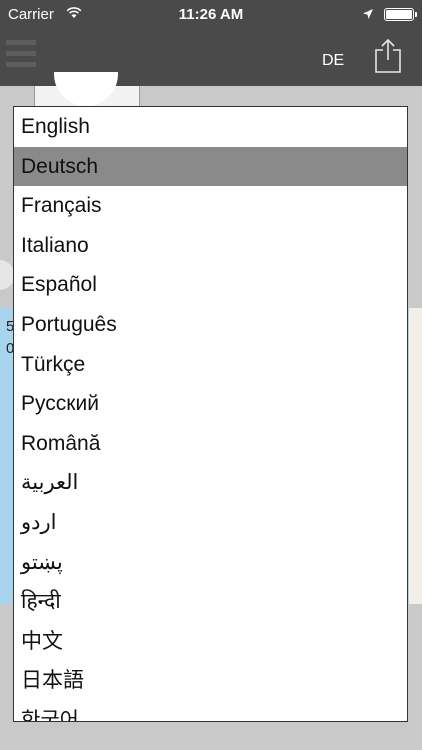 This screenshot has height=750, width=422. What do you see at coordinates (210, 365) in the screenshot?
I see `language-option-turkce: Türkçe` at bounding box center [210, 365].